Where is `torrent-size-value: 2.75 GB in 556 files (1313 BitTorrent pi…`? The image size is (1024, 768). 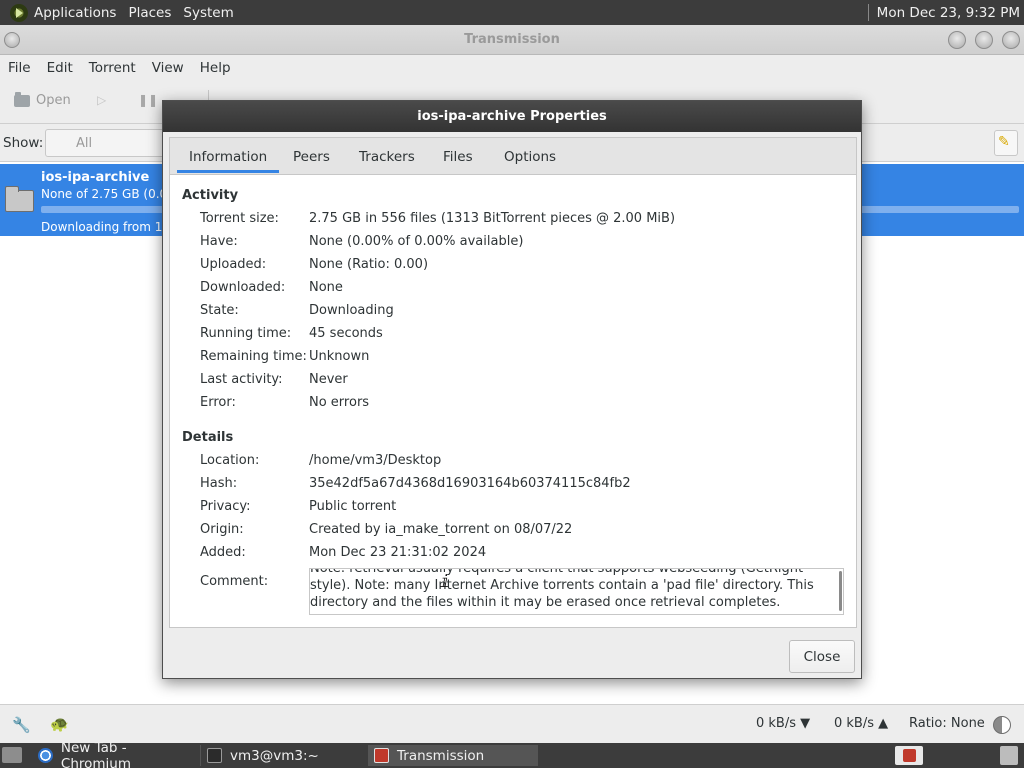 torrent-size-value: 2.75 GB in 556 files (1313 BitTorrent pi… is located at coordinates (492, 218).